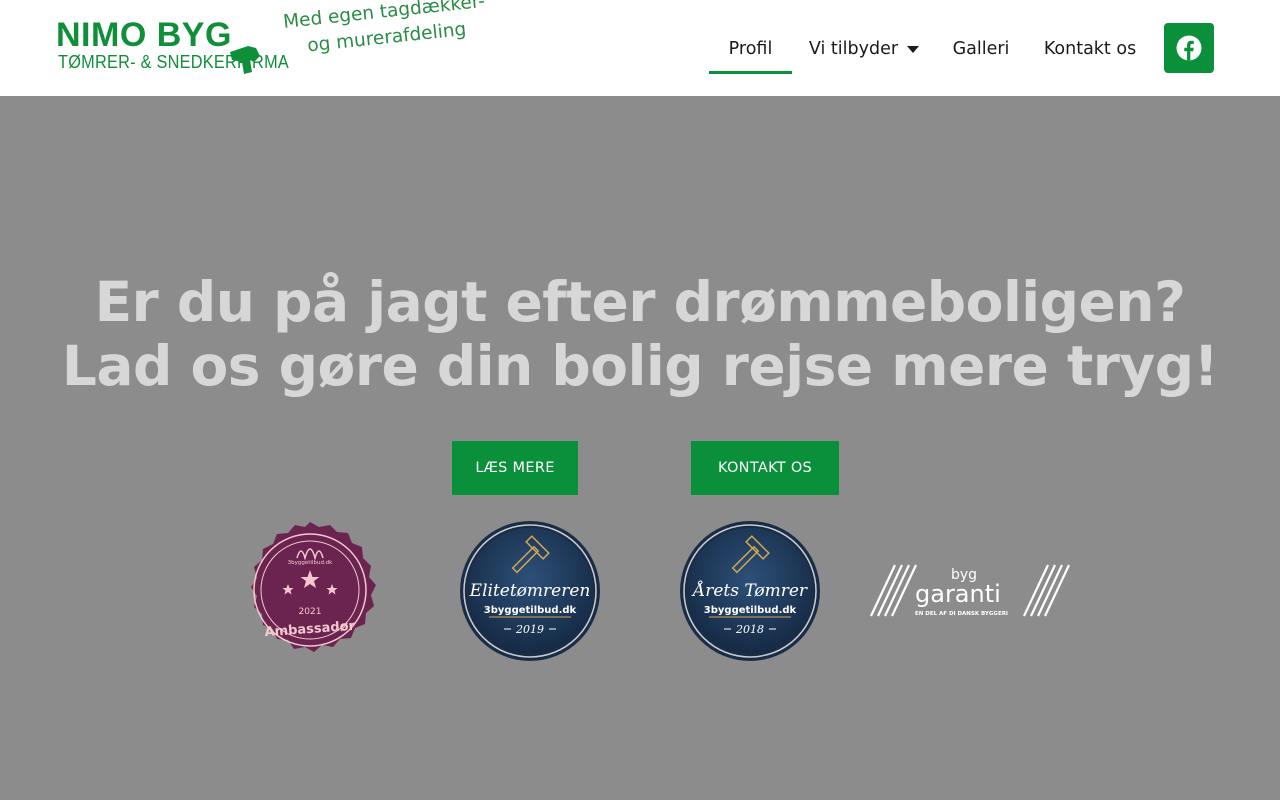  Describe the element at coordinates (765, 468) in the screenshot. I see `contact-button: KONTAKT OS` at that location.